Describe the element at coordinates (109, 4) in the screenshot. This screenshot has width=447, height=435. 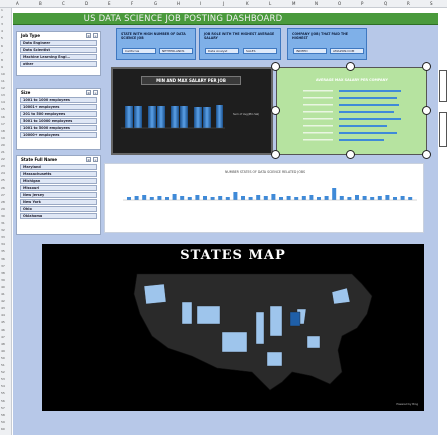
I see `column-header-cell: E` at that location.